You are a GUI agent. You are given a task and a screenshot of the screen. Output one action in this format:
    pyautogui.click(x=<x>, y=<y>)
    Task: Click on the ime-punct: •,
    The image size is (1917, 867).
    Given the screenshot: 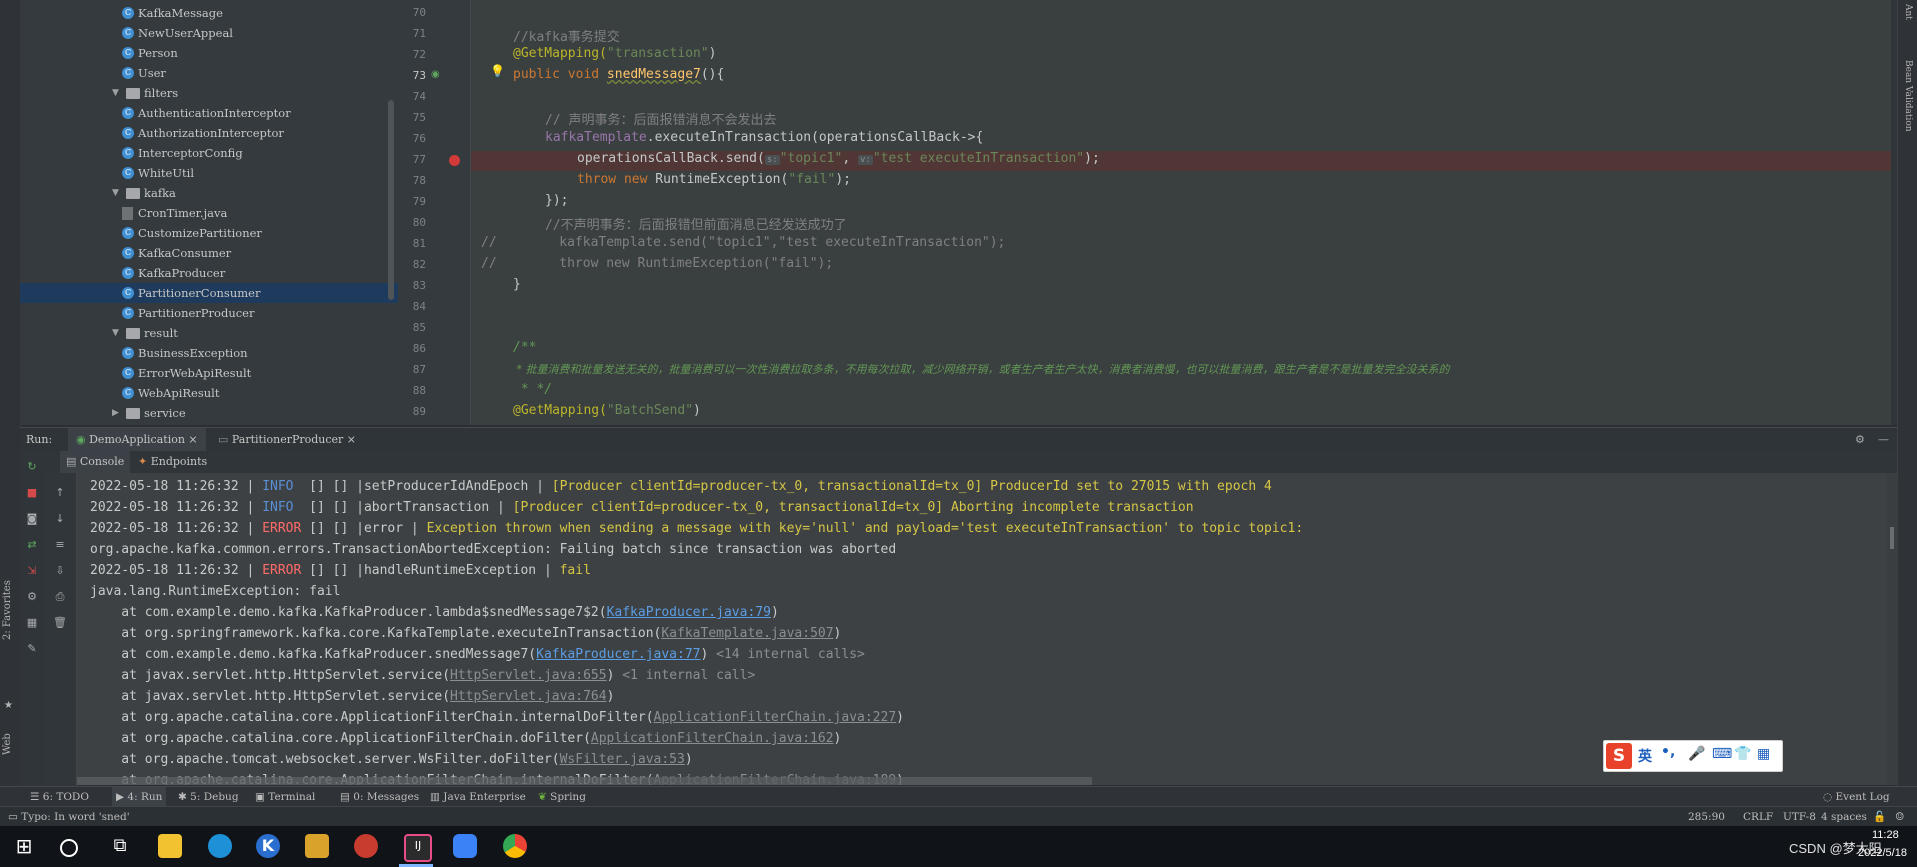 What is the action you would take?
    pyautogui.click(x=1668, y=752)
    